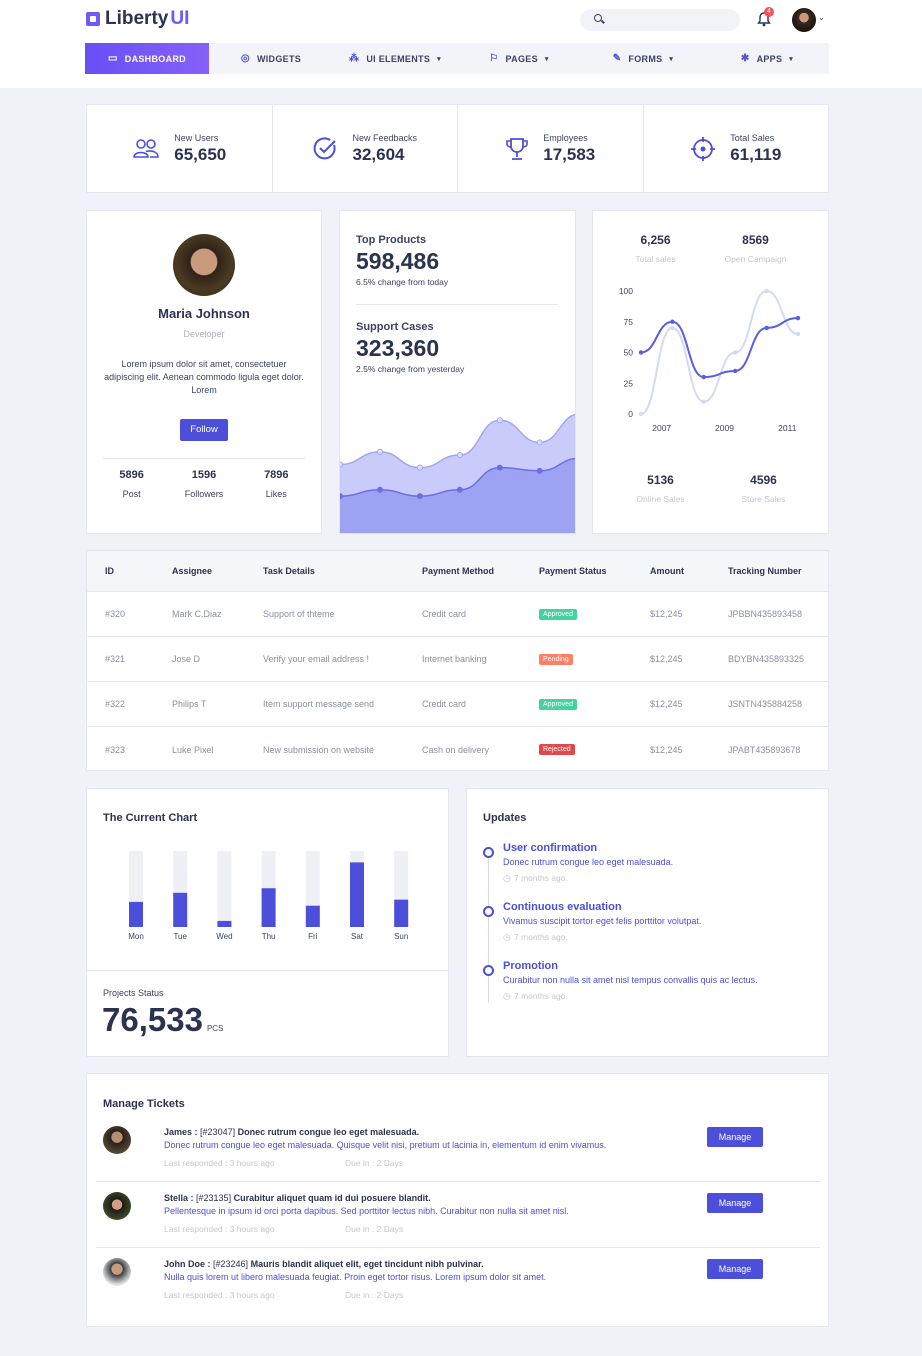 This screenshot has width=922, height=1356. Describe the element at coordinates (519, 58) in the screenshot. I see `nav-pages: ⚐ PAGES ▾` at that location.